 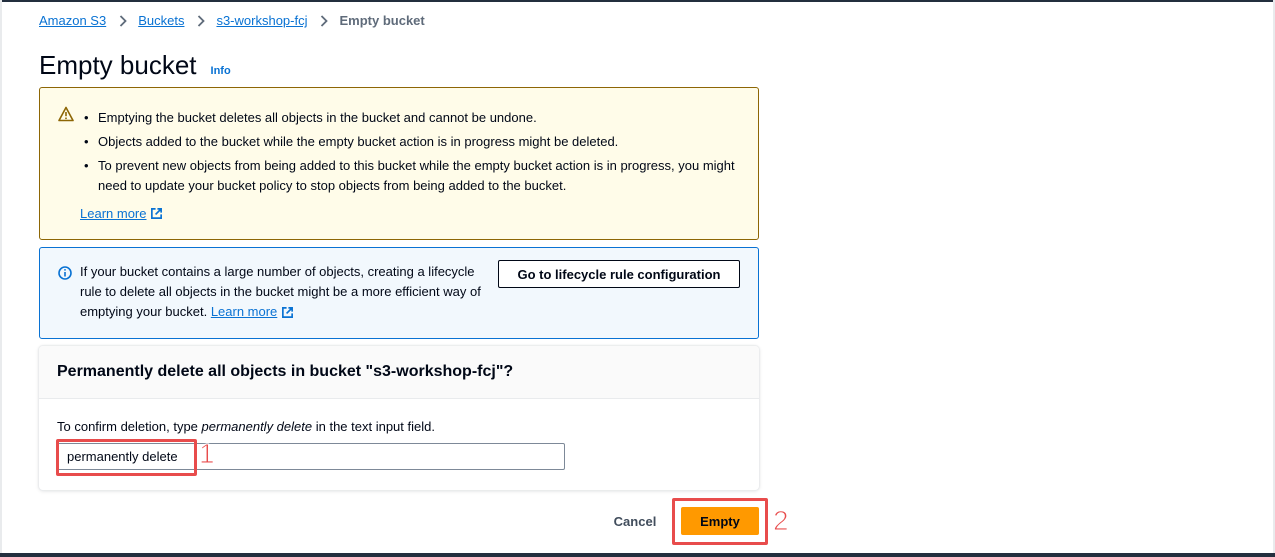 I want to click on breadcrumb-amazon-s3: Amazon S3, so click(x=72, y=20).